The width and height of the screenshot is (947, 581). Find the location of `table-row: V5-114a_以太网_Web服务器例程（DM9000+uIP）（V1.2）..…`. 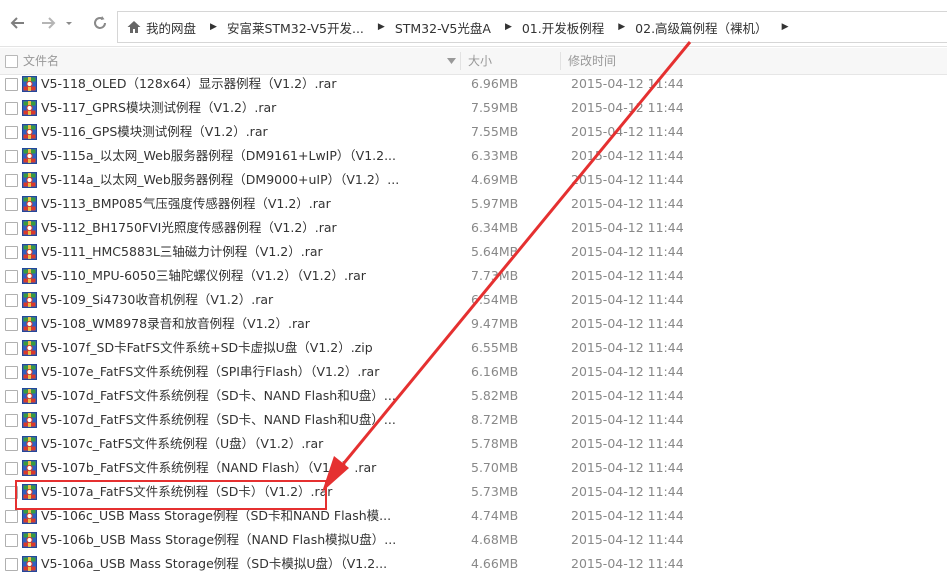

table-row: V5-114a_以太网_Web服务器例程（DM9000+uIP）（V1.2）..… is located at coordinates (473, 180).